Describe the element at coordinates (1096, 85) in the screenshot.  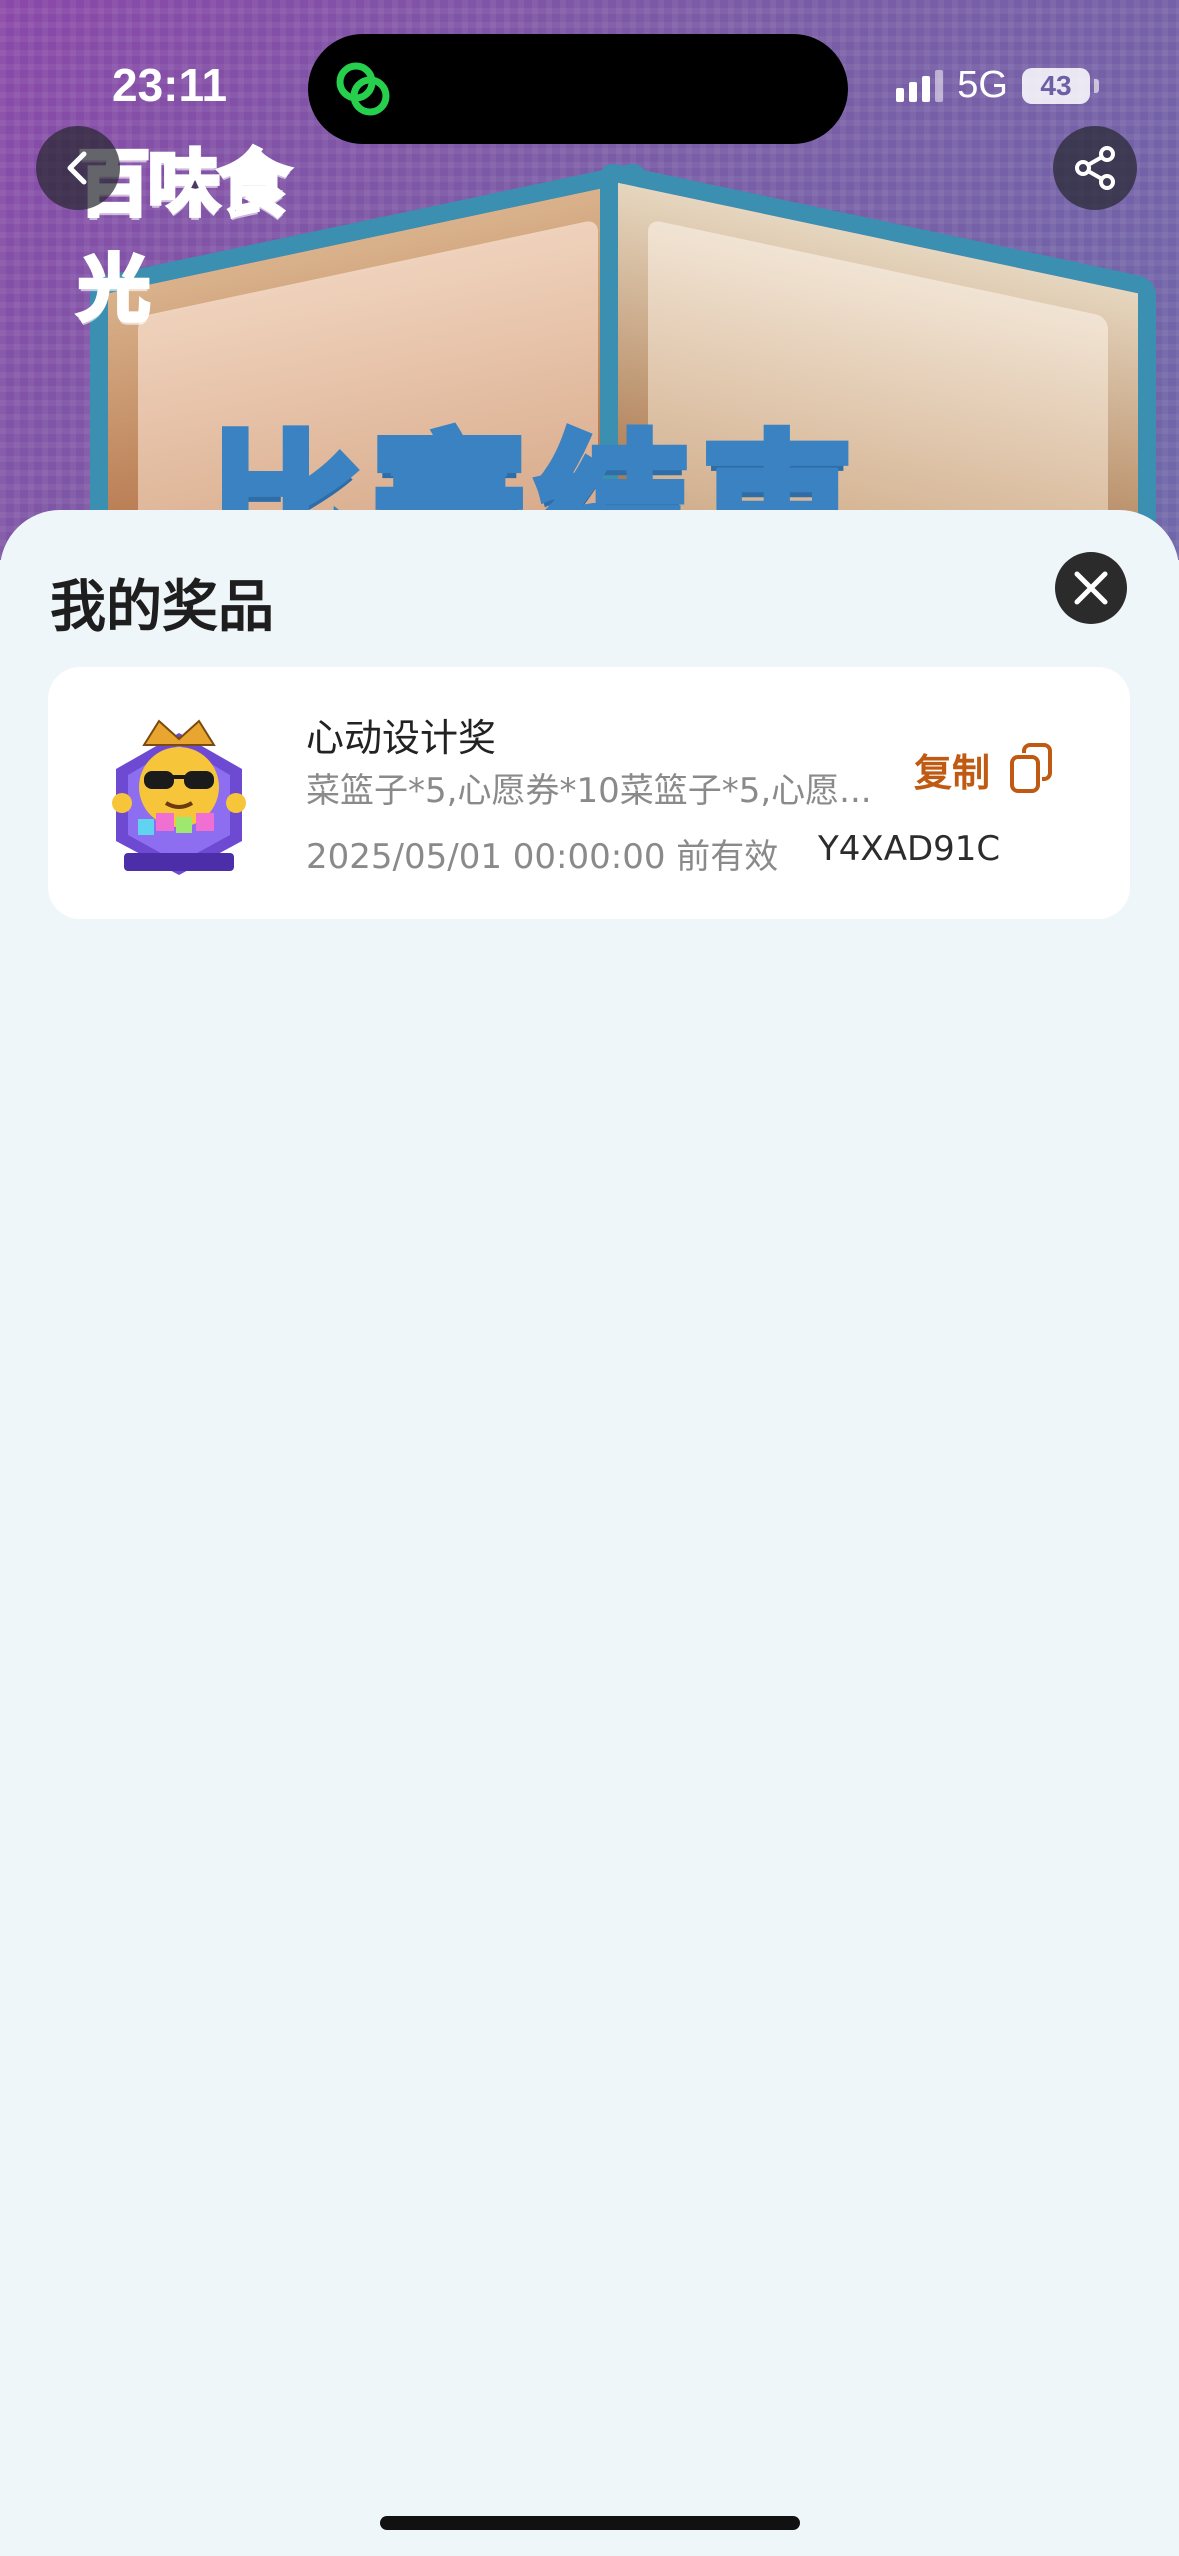
I see `battery-tip` at that location.